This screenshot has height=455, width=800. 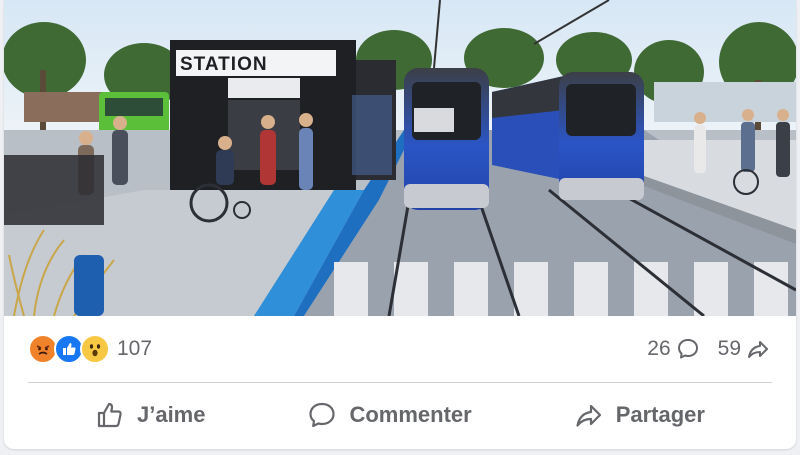 What do you see at coordinates (410, 414) in the screenshot?
I see `comment-label: Commenter` at bounding box center [410, 414].